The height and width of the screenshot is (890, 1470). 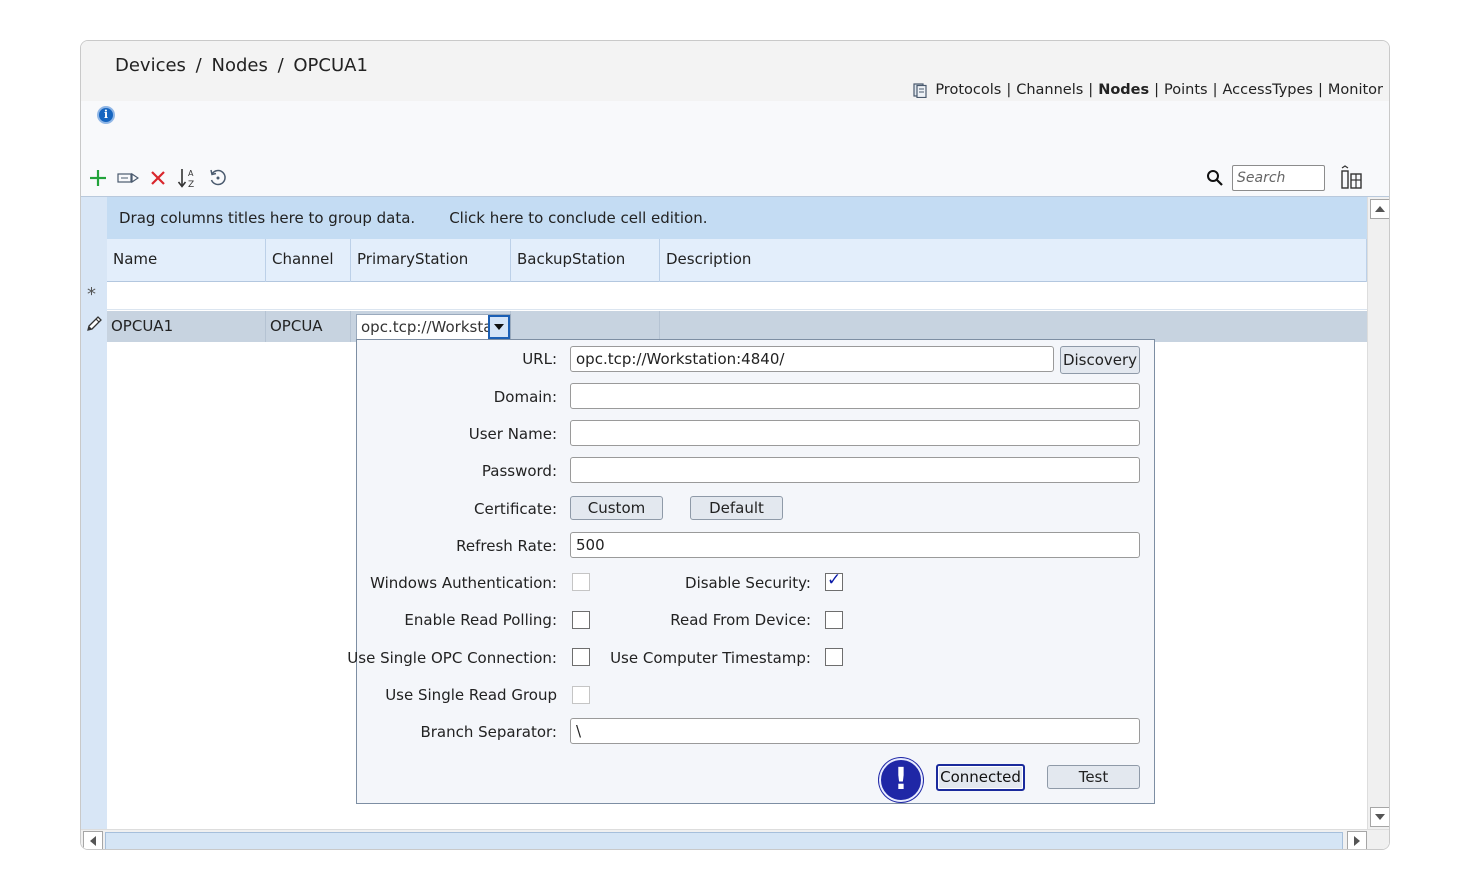 What do you see at coordinates (191, 184) in the screenshot?
I see `svg-text: Z` at bounding box center [191, 184].